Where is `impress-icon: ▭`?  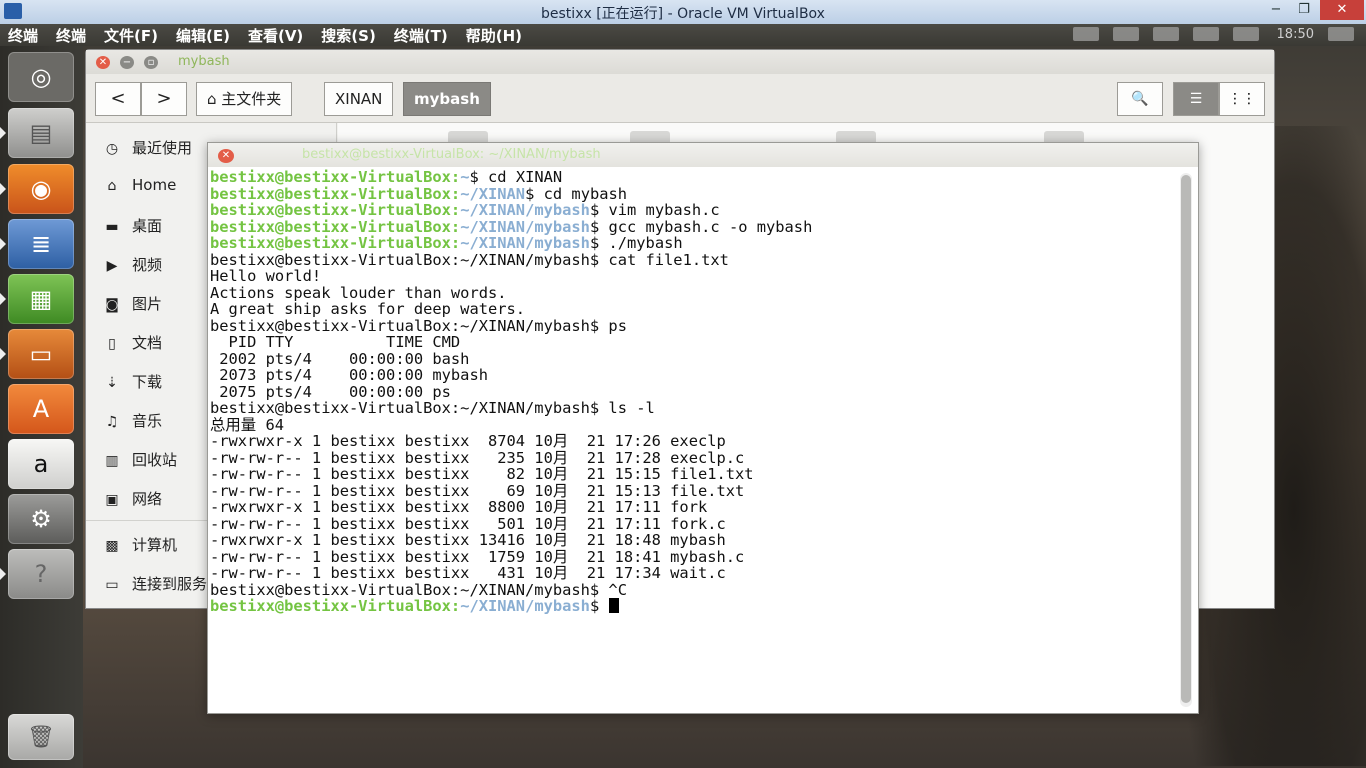
impress-icon: ▭ is located at coordinates (37, 354).